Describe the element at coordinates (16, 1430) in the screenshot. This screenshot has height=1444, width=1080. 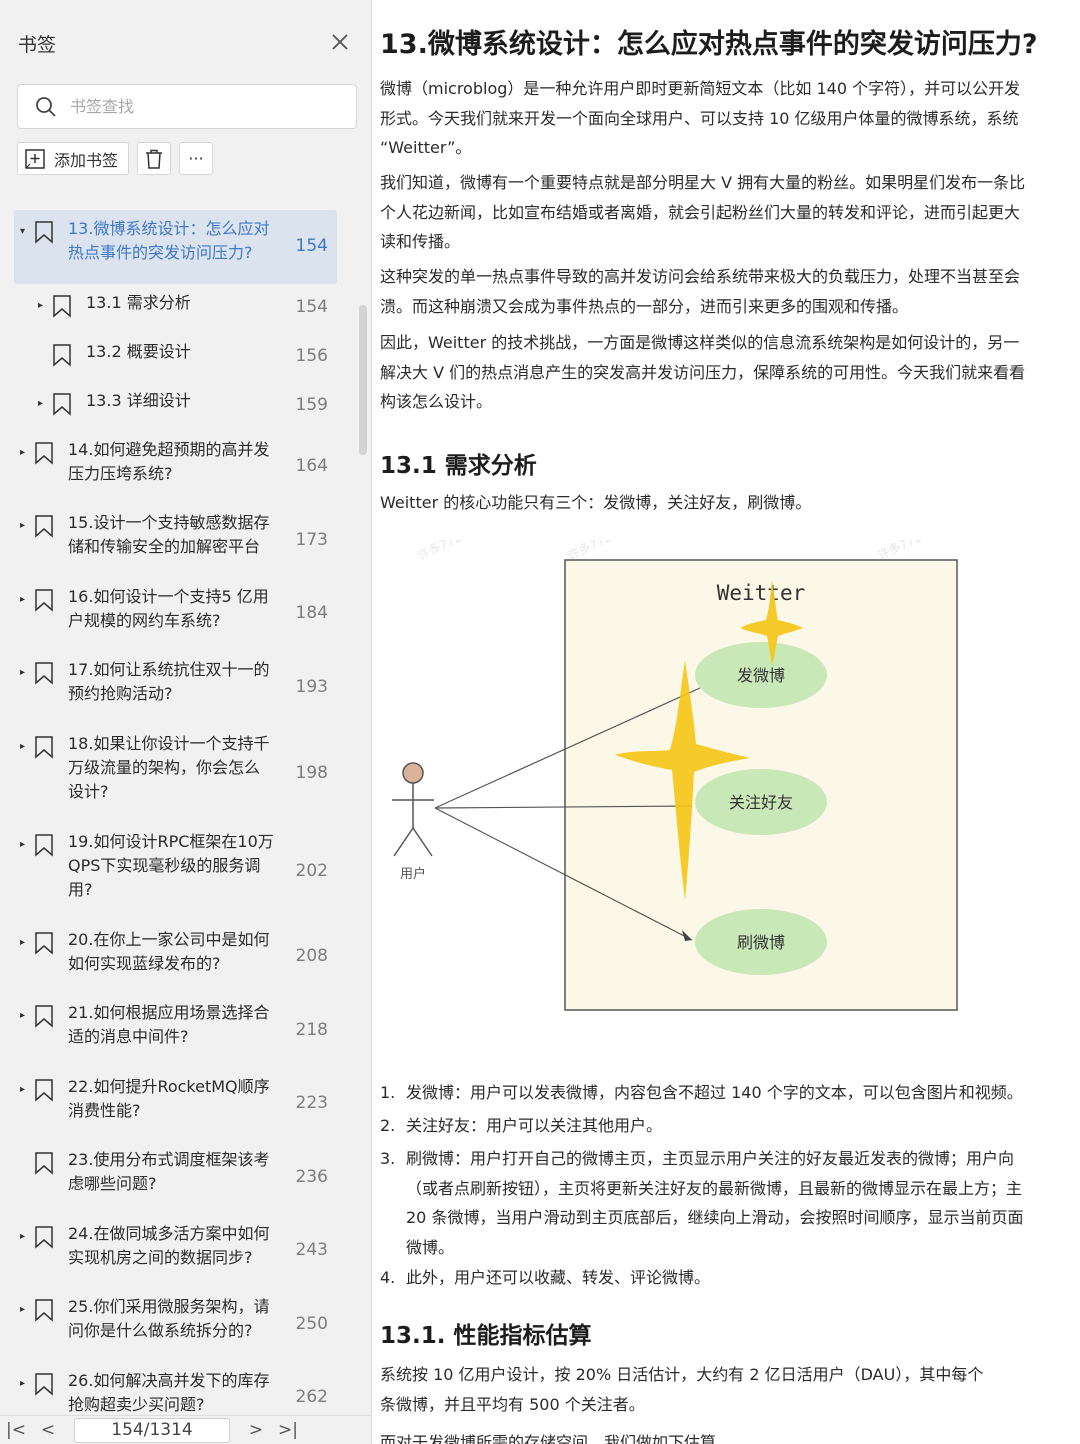
I see `first-page-button: |<` at that location.